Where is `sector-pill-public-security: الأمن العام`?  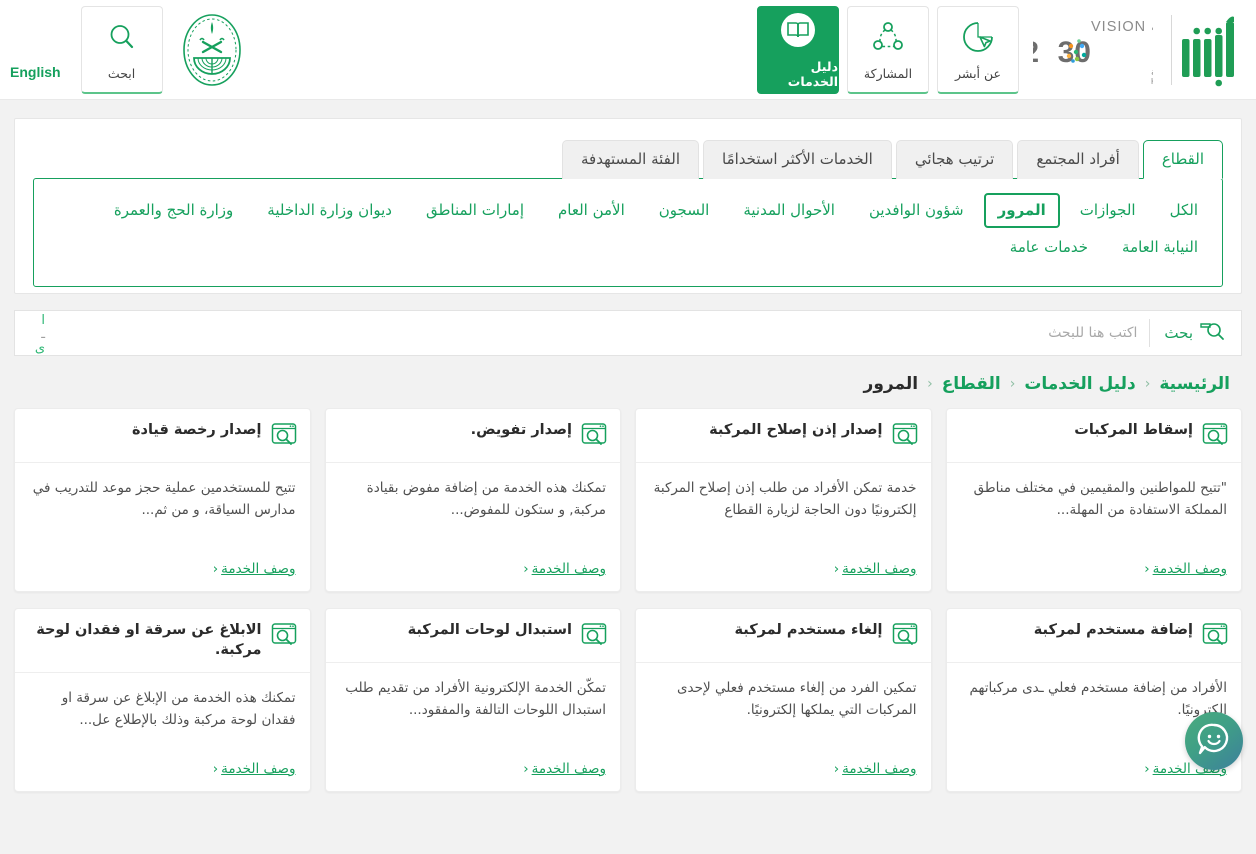
sector-pill-public-security: الأمن العام is located at coordinates (591, 210).